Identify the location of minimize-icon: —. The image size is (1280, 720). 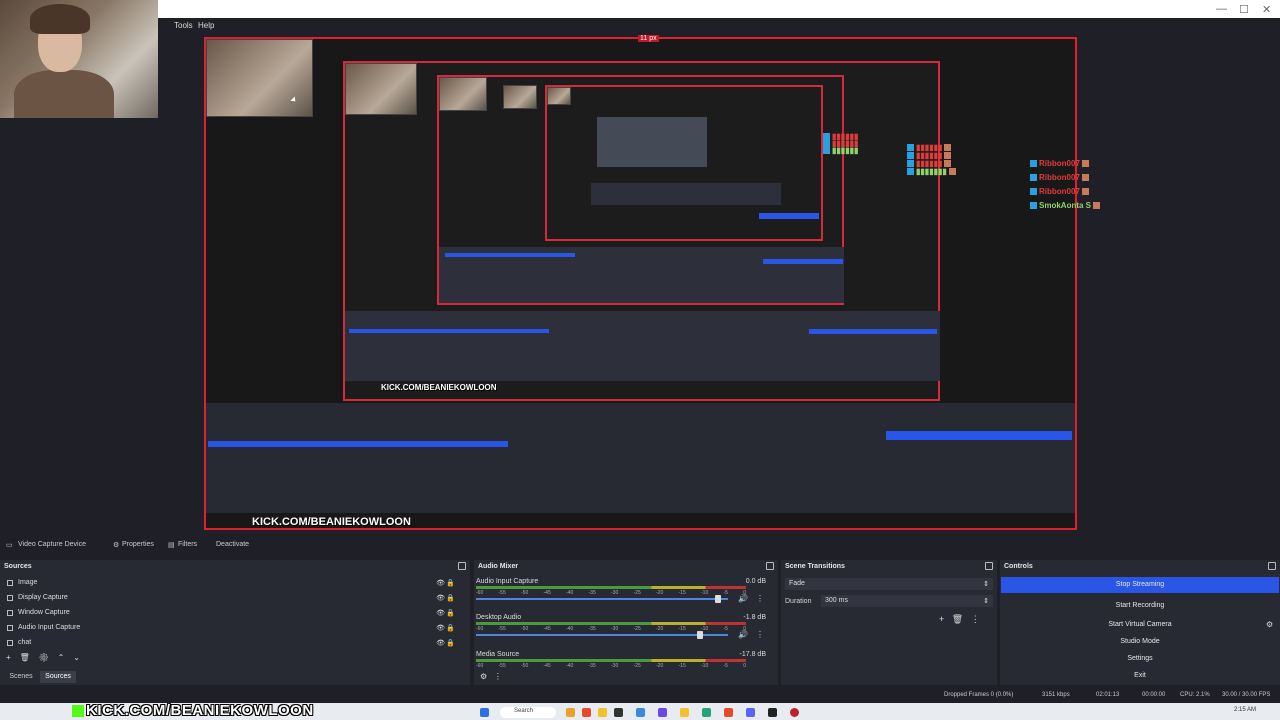
(1221, 9).